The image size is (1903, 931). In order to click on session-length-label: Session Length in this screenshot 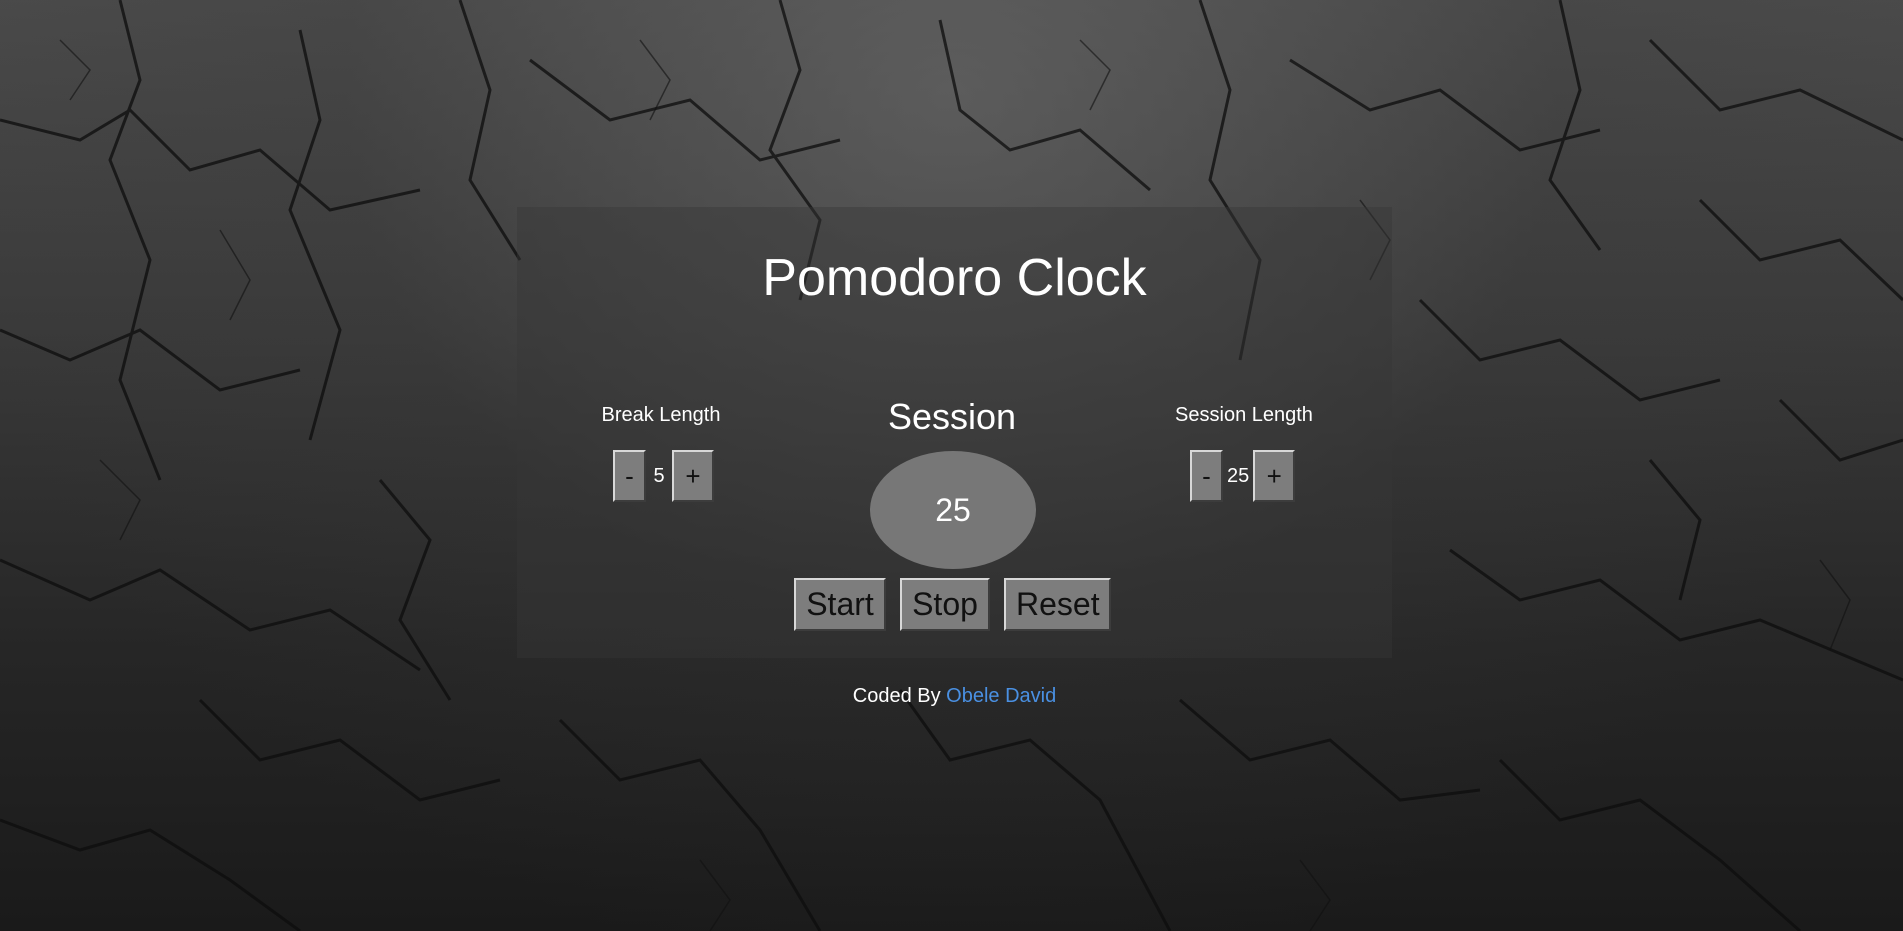, I will do `click(1244, 415)`.